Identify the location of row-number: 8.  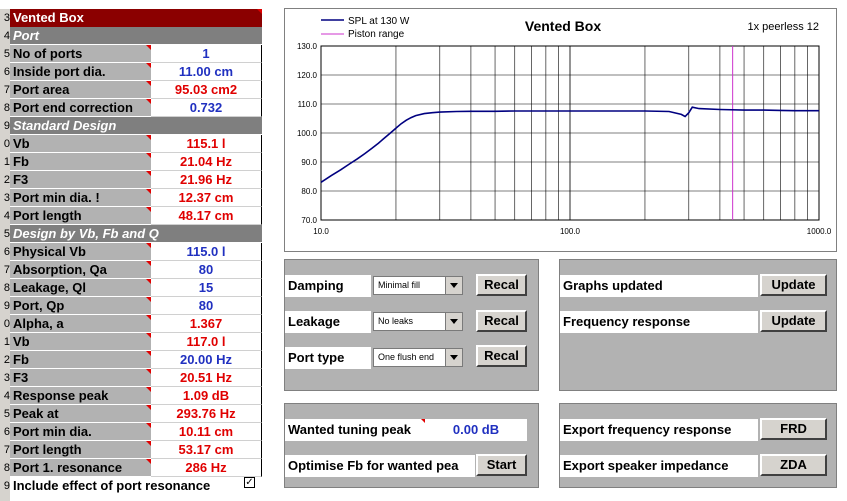
(6, 468).